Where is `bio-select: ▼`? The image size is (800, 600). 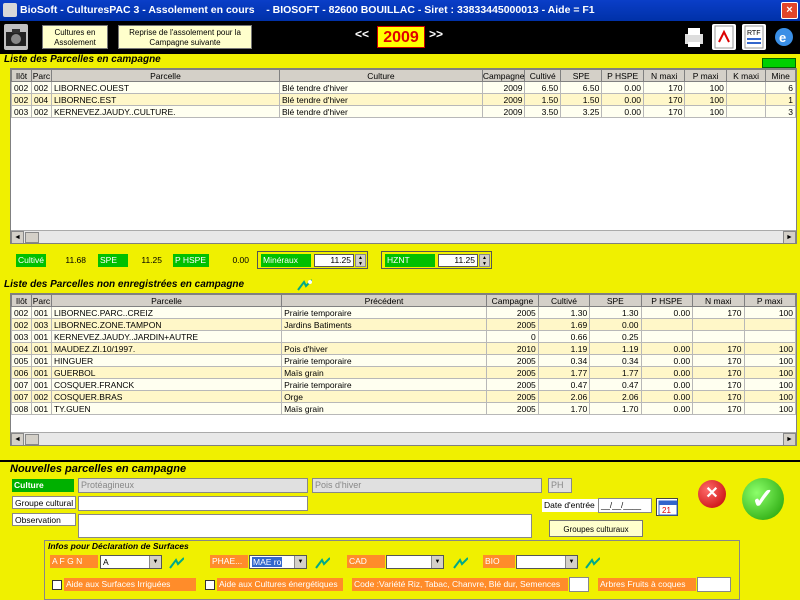 bio-select: ▼ is located at coordinates (547, 562).